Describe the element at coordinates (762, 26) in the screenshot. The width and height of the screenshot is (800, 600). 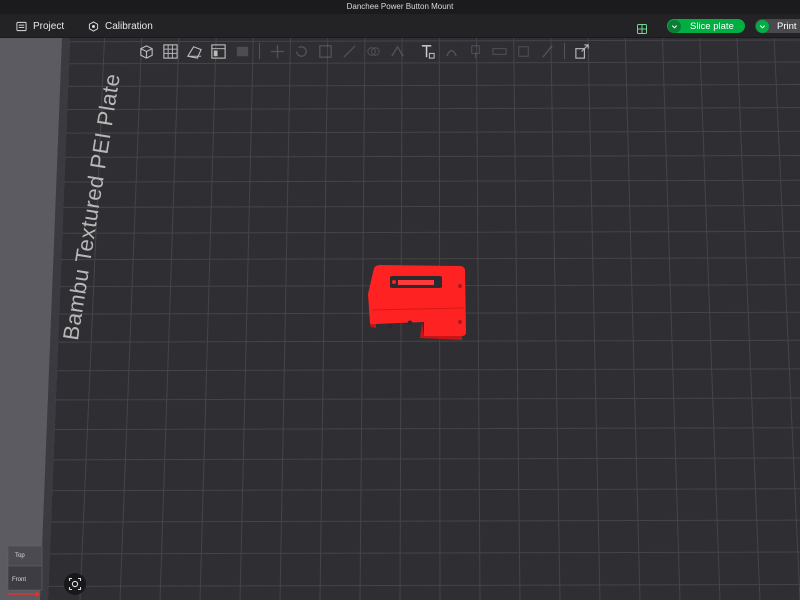
I see `print-dropdown-chevron-icon` at that location.